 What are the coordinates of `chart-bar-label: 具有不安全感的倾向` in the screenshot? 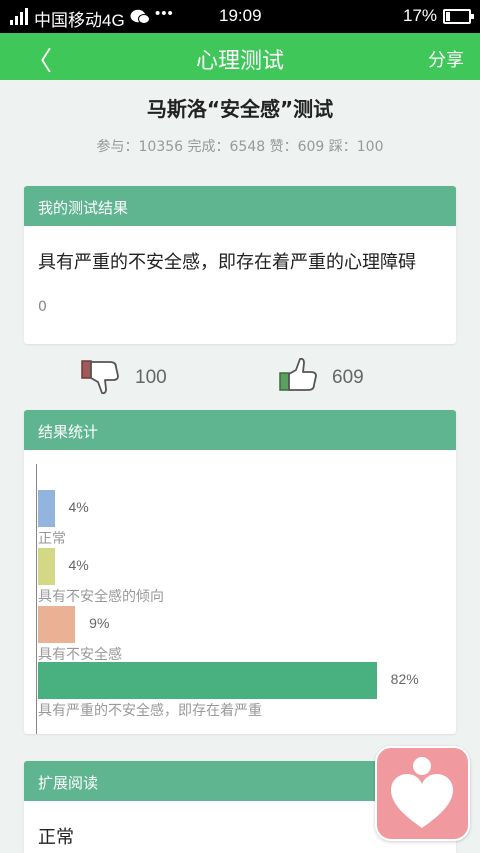 It's located at (101, 597).